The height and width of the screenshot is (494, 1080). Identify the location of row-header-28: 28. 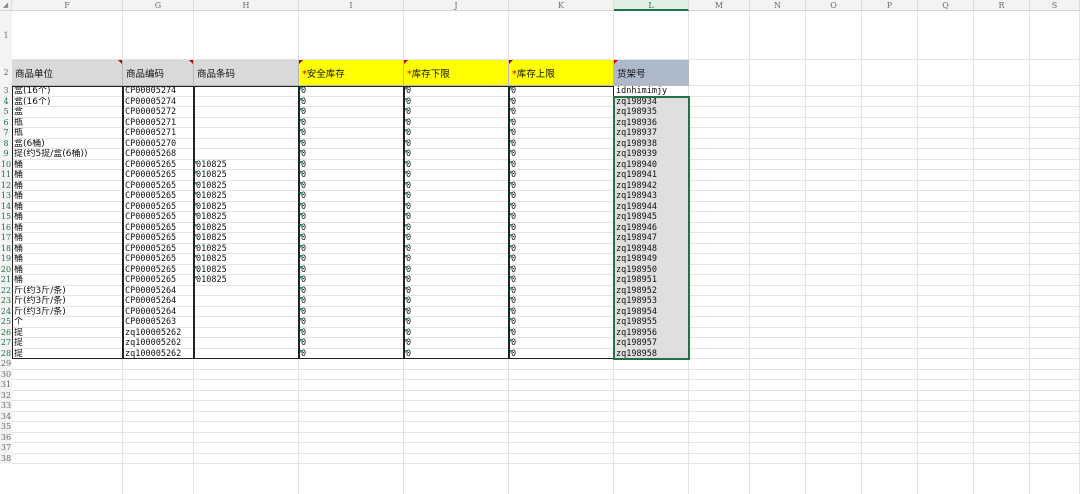
(6, 353).